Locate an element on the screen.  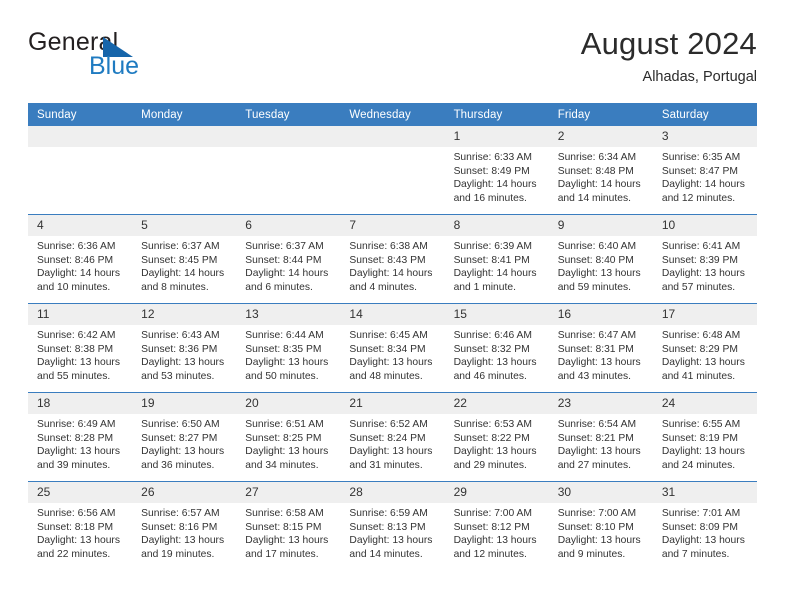
sunset-time: Sunset: 8:10 PM is located at coordinates (595, 527).